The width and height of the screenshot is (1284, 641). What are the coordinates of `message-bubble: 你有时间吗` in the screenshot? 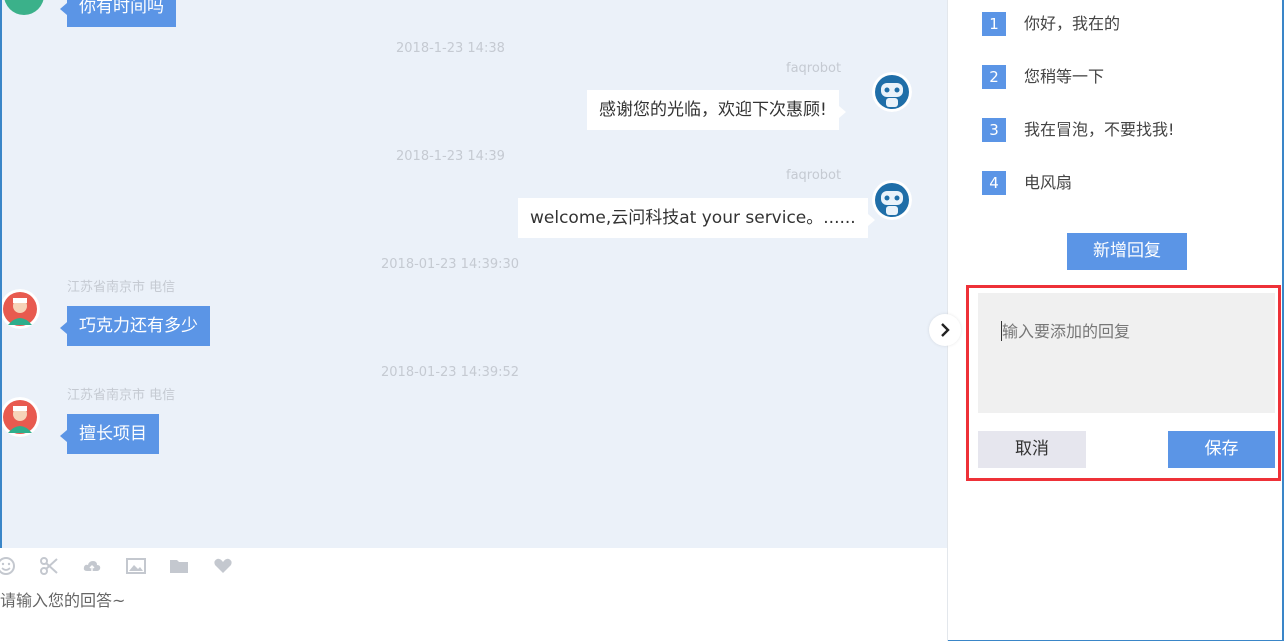 It's located at (118, 13).